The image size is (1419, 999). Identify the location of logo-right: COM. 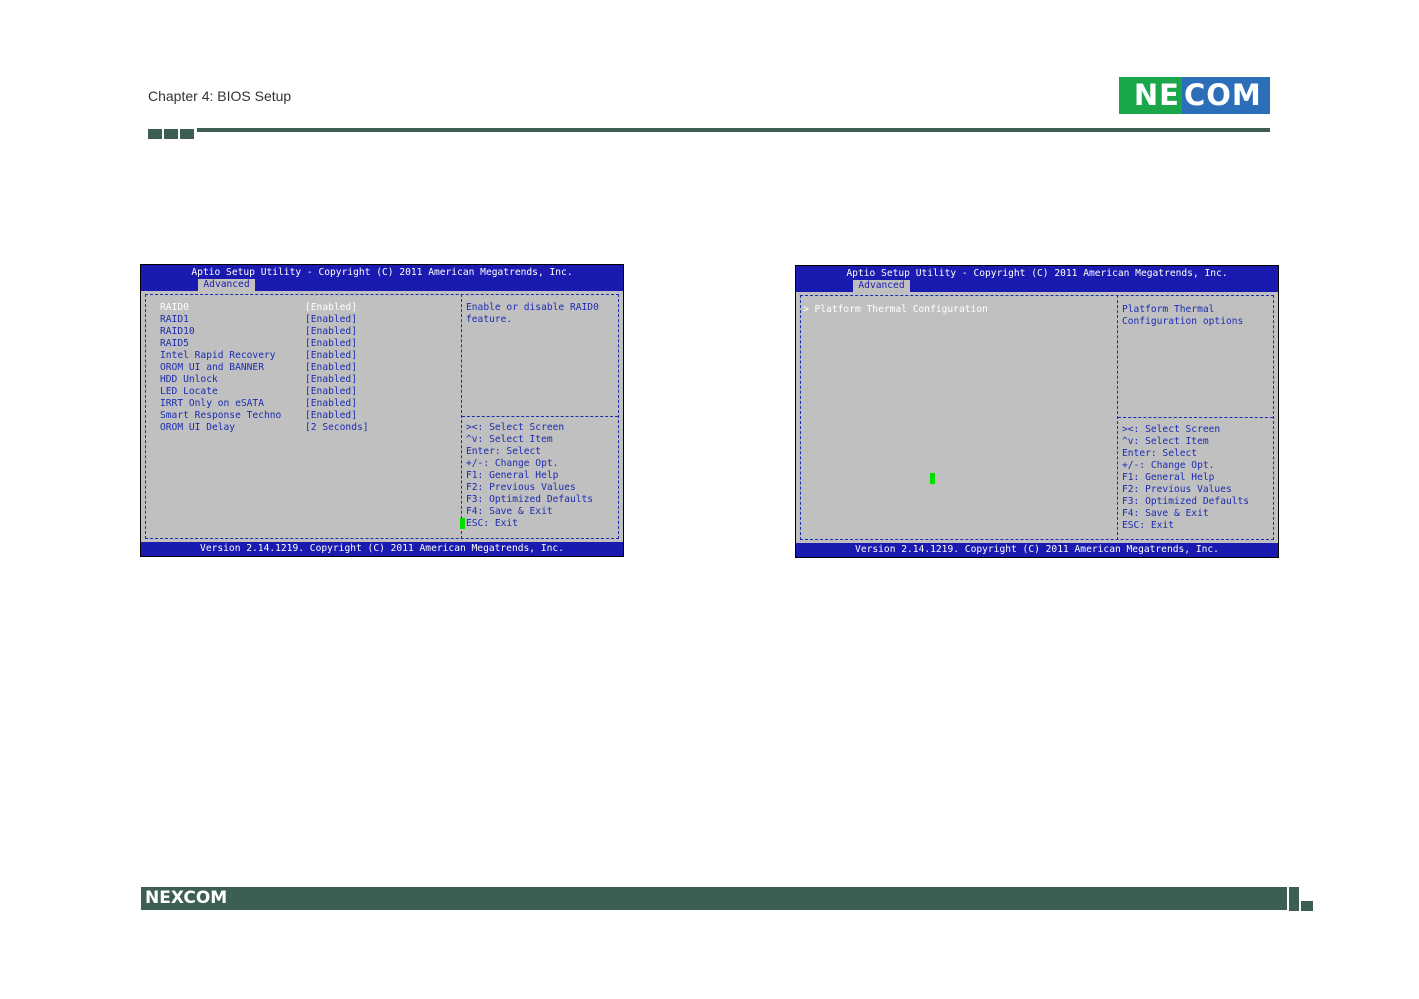
(1226, 95).